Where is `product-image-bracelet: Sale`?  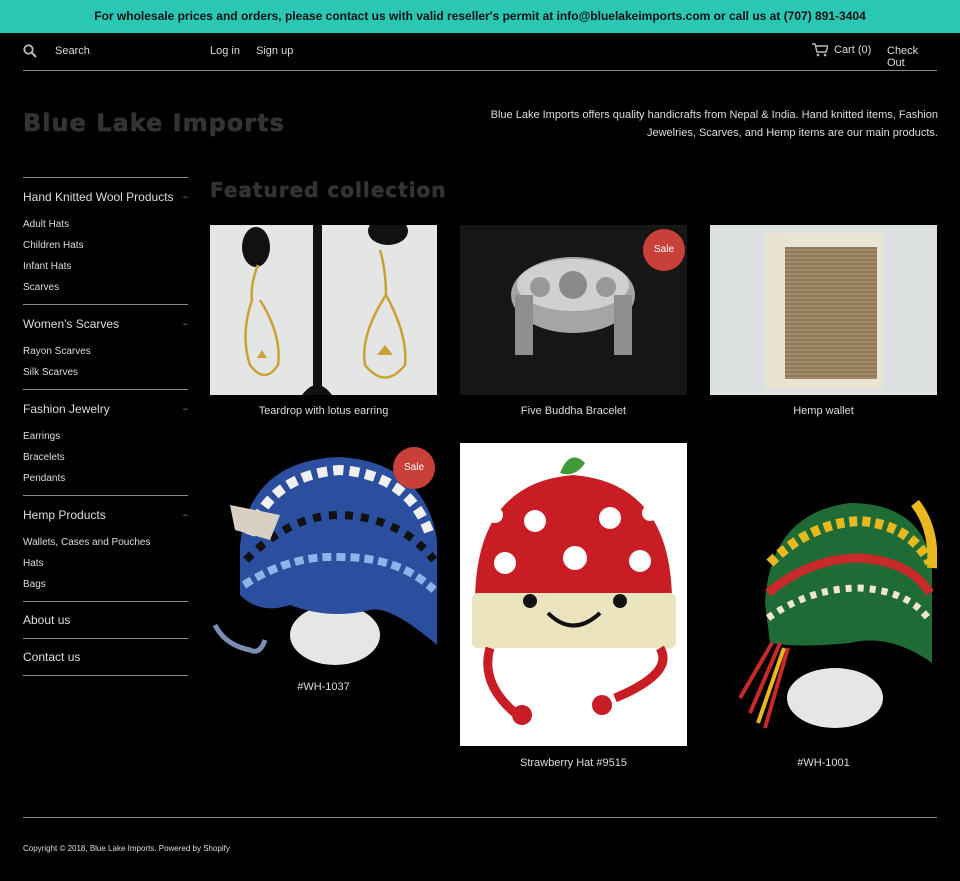 product-image-bracelet: Sale is located at coordinates (573, 310).